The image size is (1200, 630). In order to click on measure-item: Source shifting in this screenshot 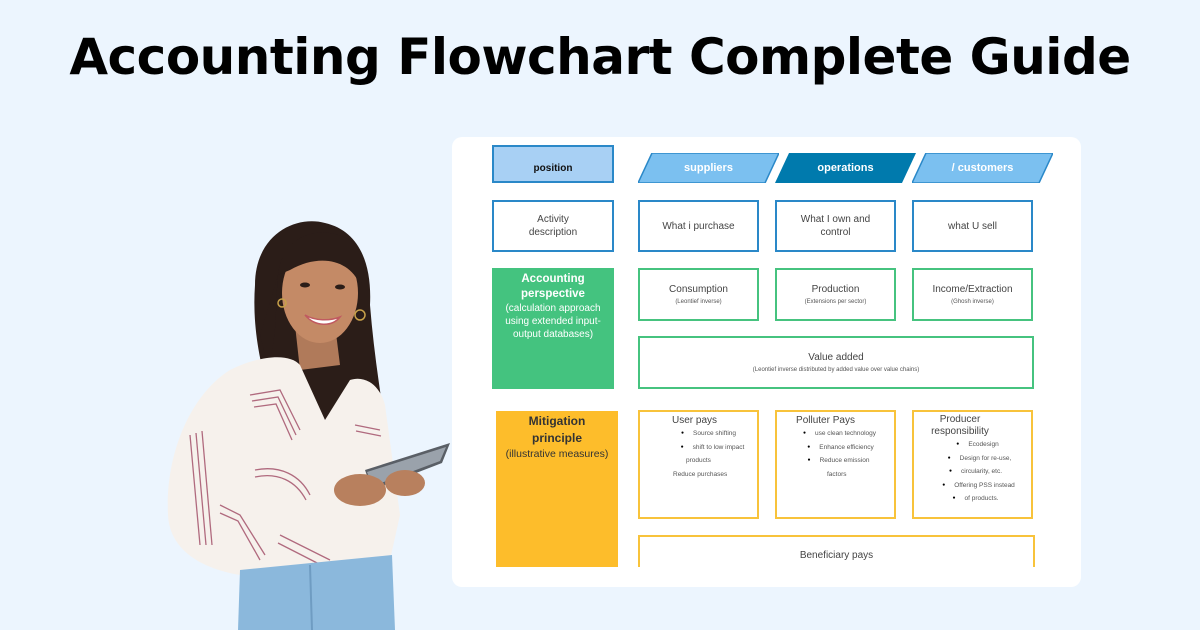, I will do `click(708, 434)`.